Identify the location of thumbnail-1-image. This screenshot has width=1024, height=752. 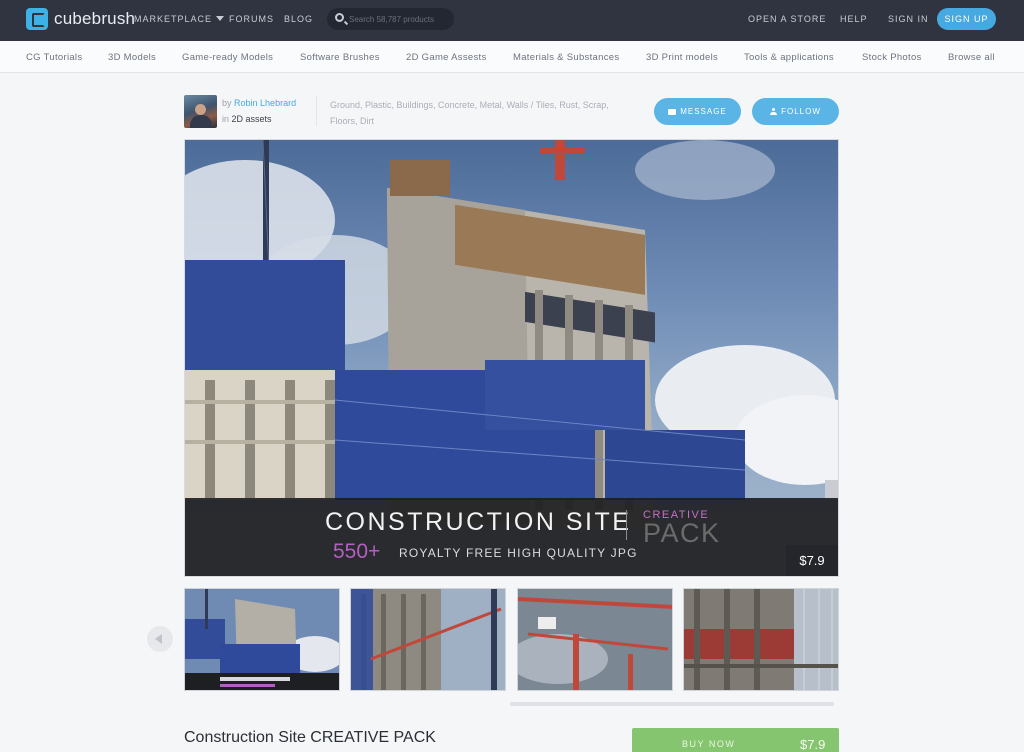
(262, 639).